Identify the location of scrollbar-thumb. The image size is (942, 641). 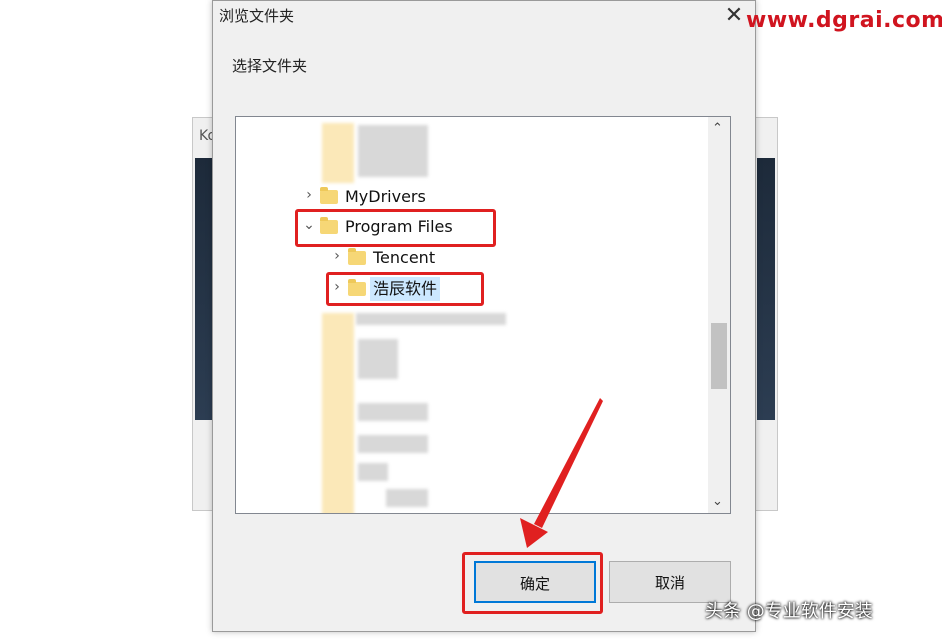
(719, 356).